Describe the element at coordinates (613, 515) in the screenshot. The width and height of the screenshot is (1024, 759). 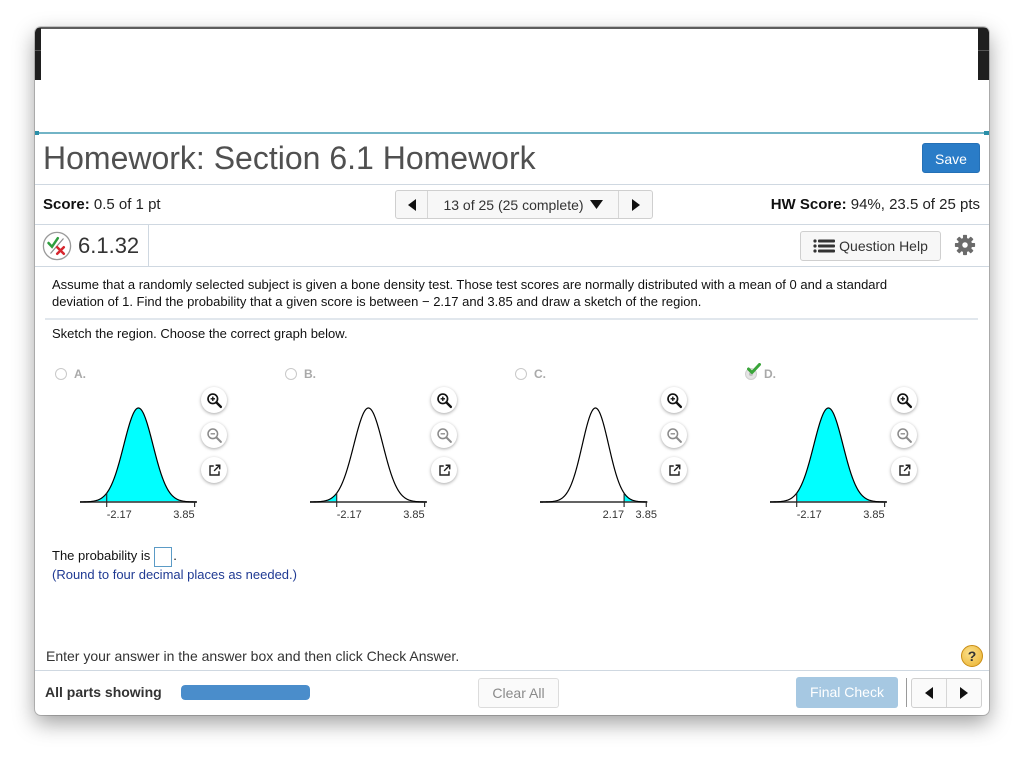
I see `tick-label: 2.17` at that location.